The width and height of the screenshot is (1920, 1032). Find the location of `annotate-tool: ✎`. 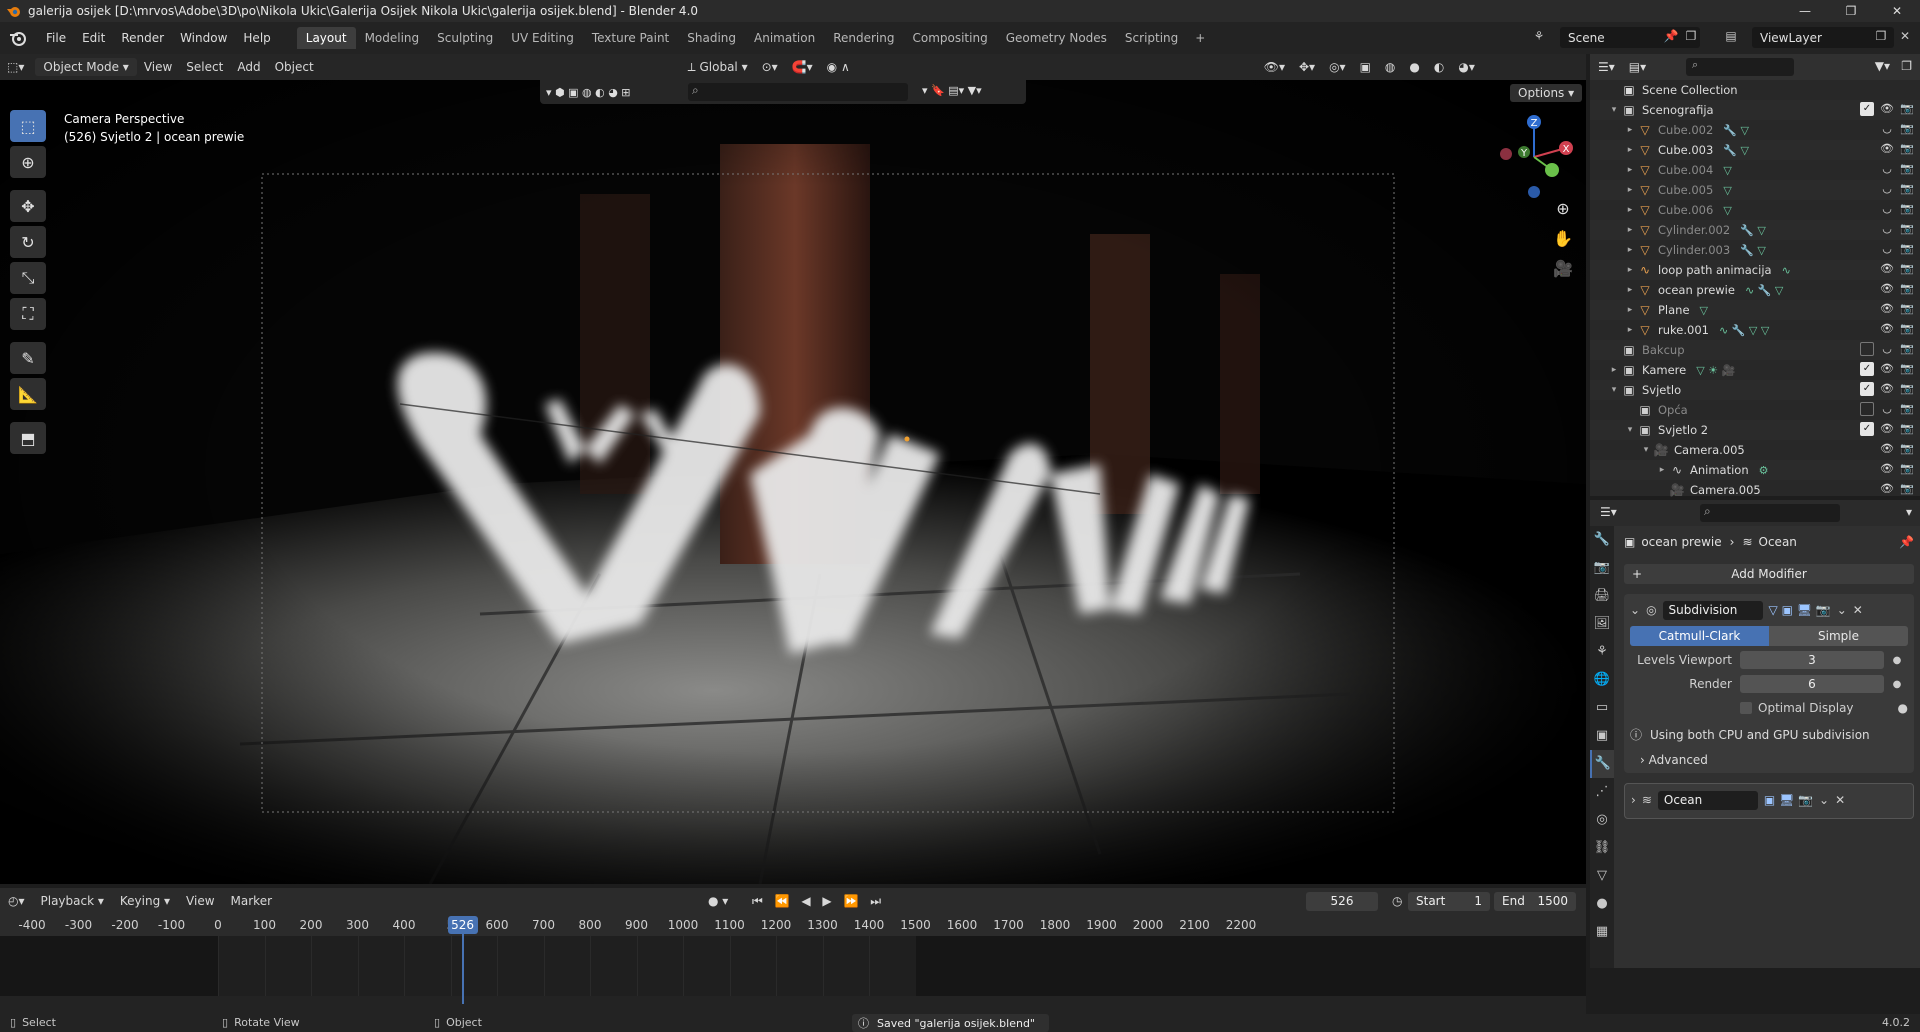

annotate-tool: ✎ is located at coordinates (28, 358).